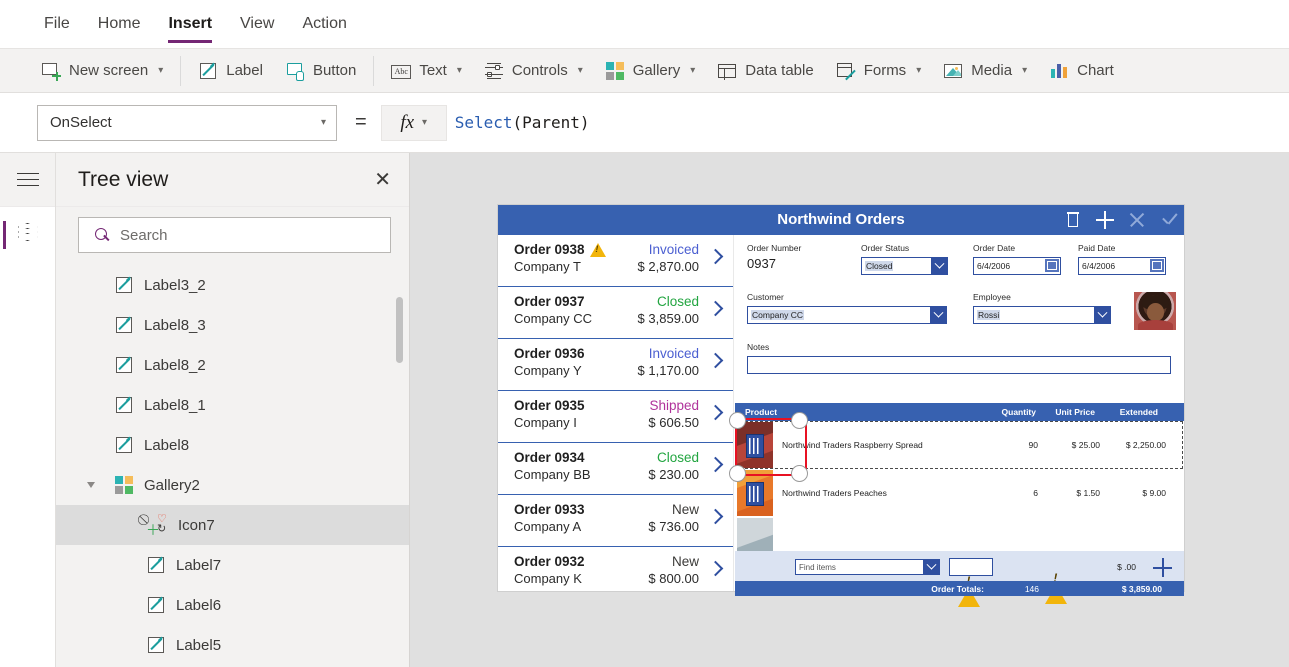  I want to click on order-list-item: Order 0936 Invoiced Company Y $ 1,170.00, so click(615, 365).